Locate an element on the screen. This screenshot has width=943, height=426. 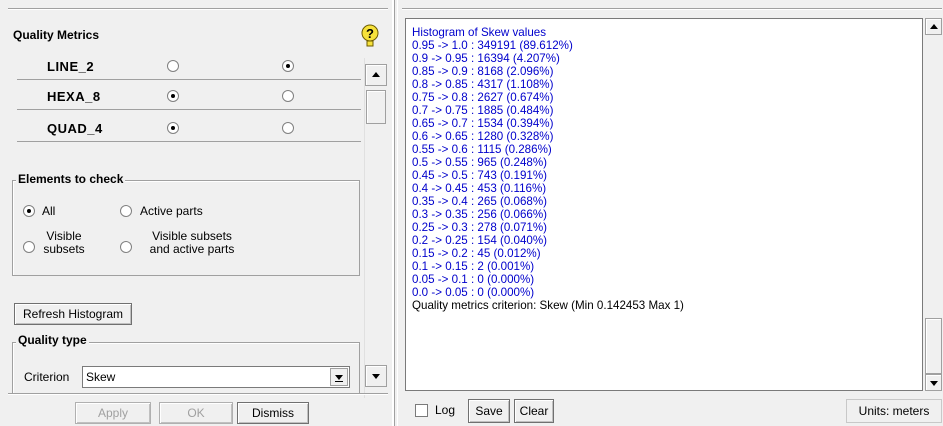
all-label: All is located at coordinates (49, 211).